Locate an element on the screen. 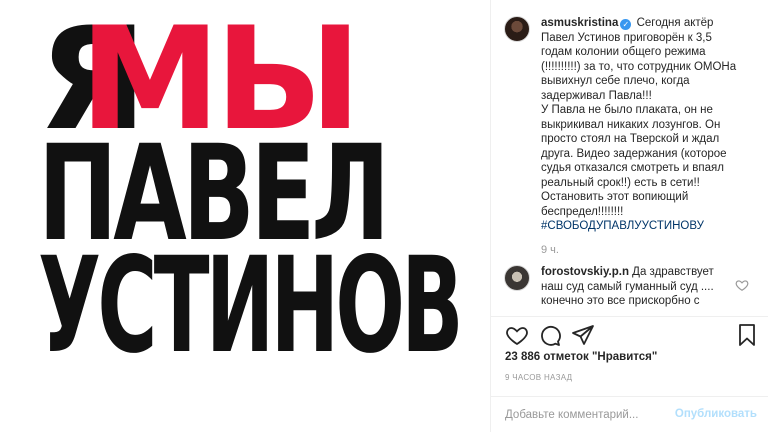 The height and width of the screenshot is (432, 768). comment-icon is located at coordinates (550, 335).